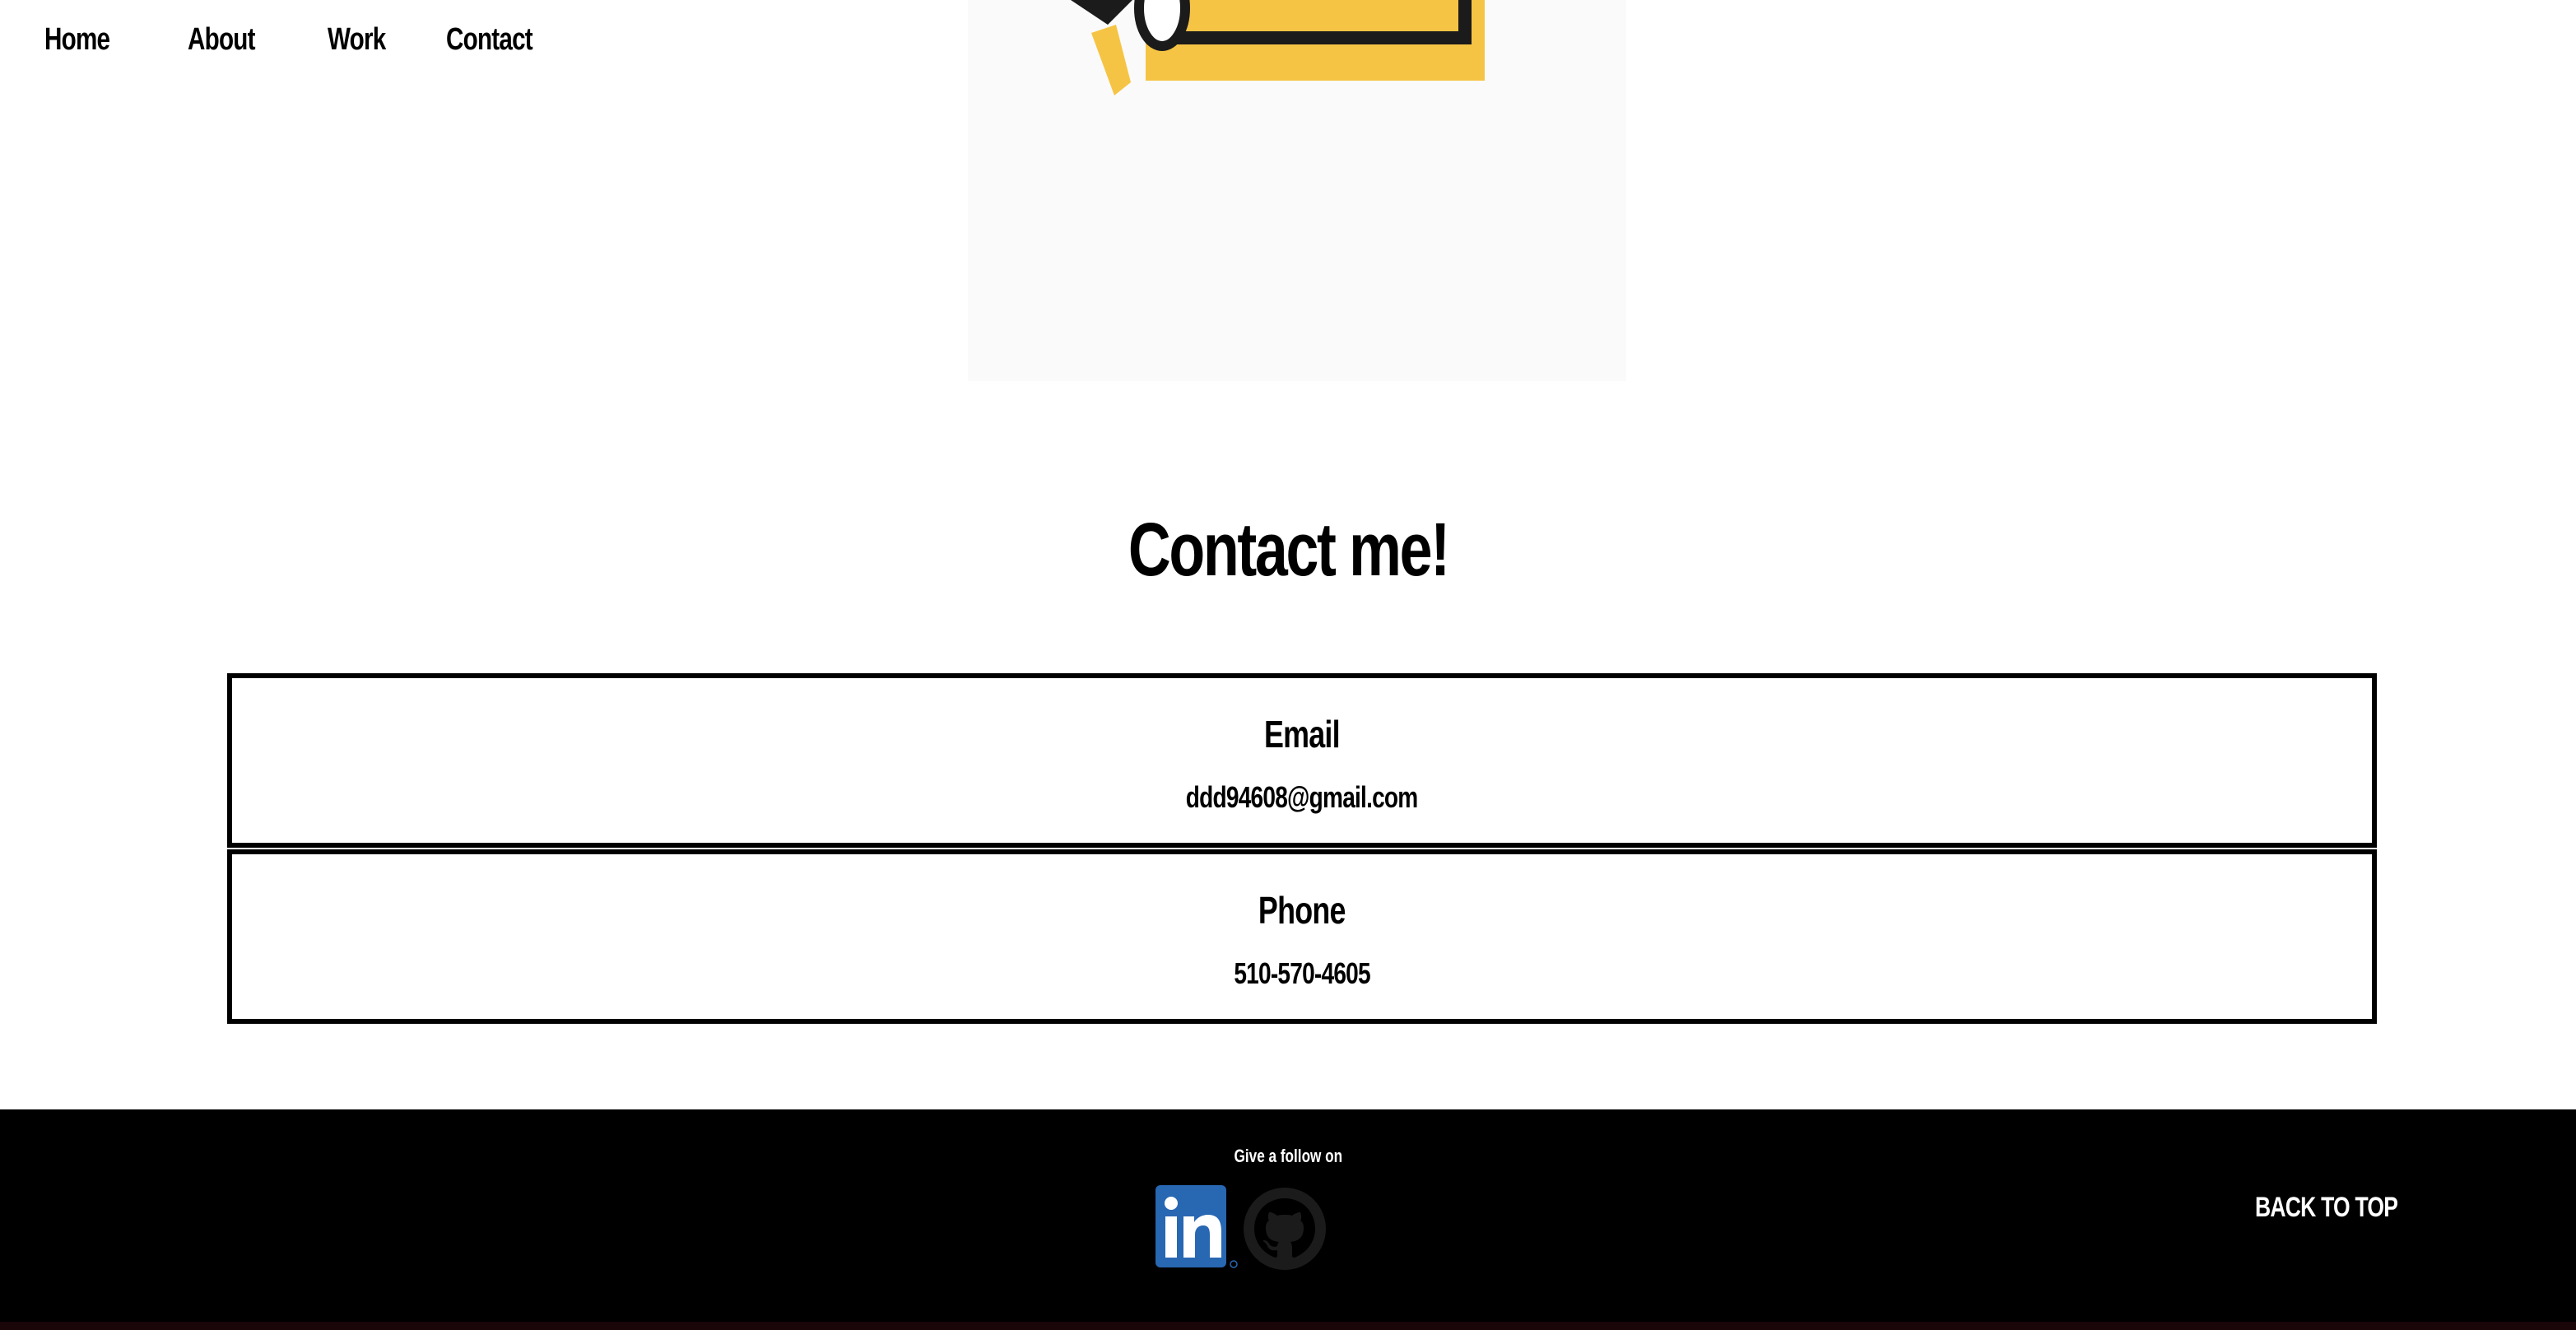  I want to click on top-nav: Home About Work Contact, so click(331, 39).